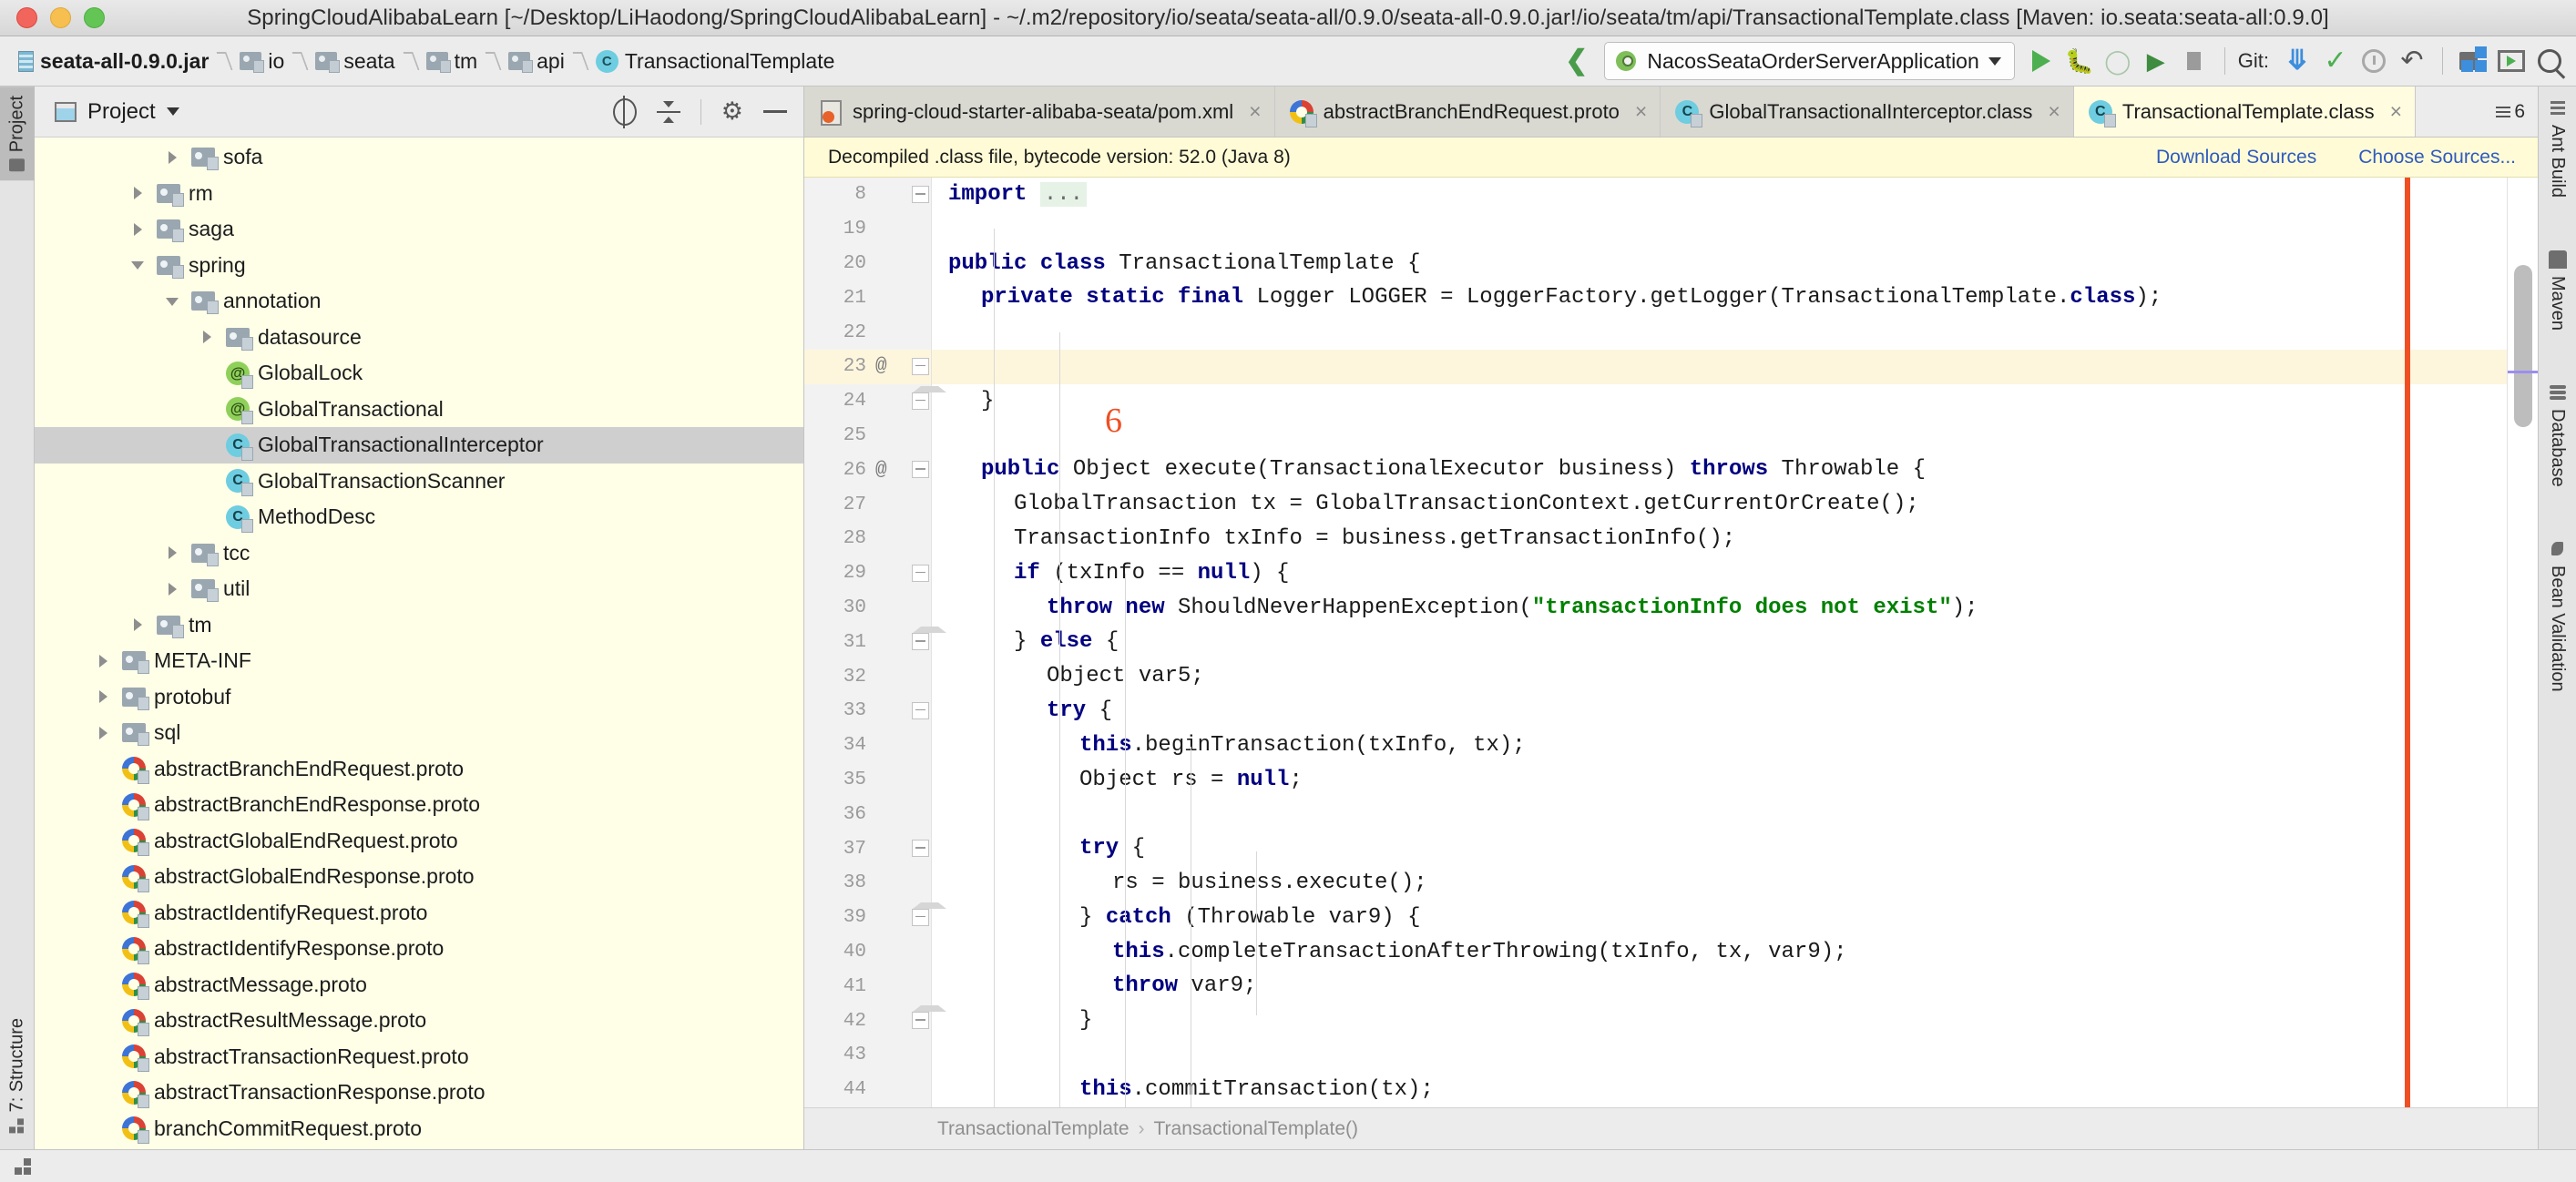  I want to click on tree-item-datasource: datasource, so click(419, 338).